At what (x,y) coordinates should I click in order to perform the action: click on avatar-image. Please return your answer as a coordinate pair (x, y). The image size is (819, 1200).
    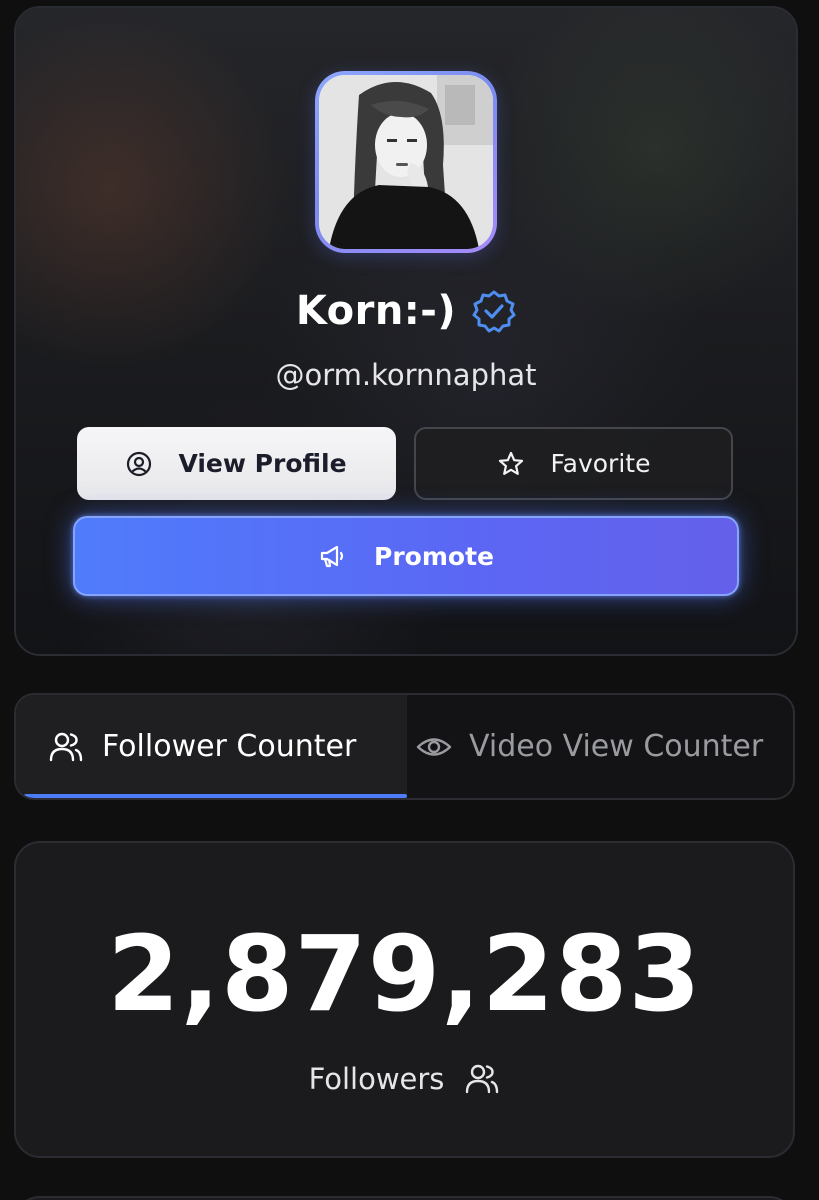
    Looking at the image, I should click on (406, 162).